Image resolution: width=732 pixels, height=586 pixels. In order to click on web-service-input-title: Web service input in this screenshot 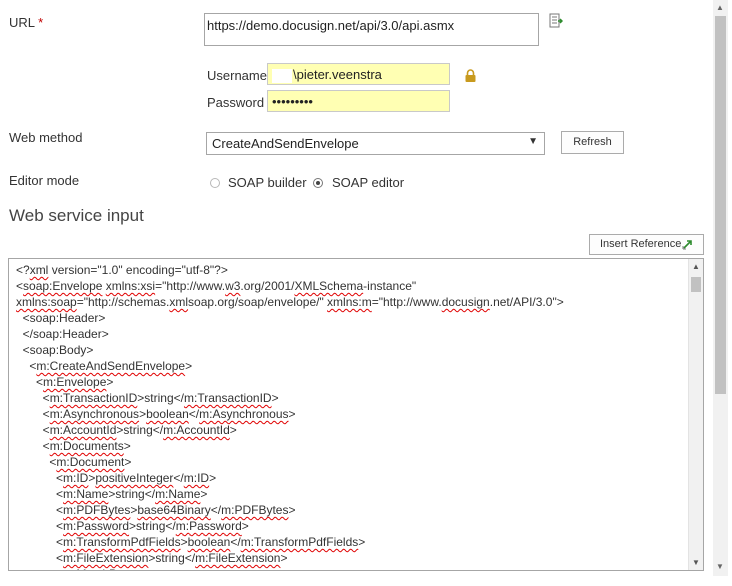, I will do `click(76, 215)`.